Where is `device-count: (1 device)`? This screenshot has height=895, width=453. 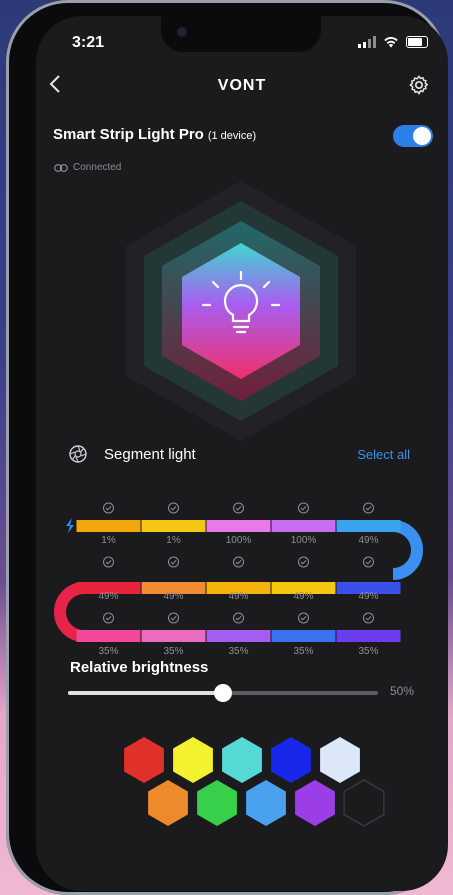
device-count: (1 device) is located at coordinates (232, 136).